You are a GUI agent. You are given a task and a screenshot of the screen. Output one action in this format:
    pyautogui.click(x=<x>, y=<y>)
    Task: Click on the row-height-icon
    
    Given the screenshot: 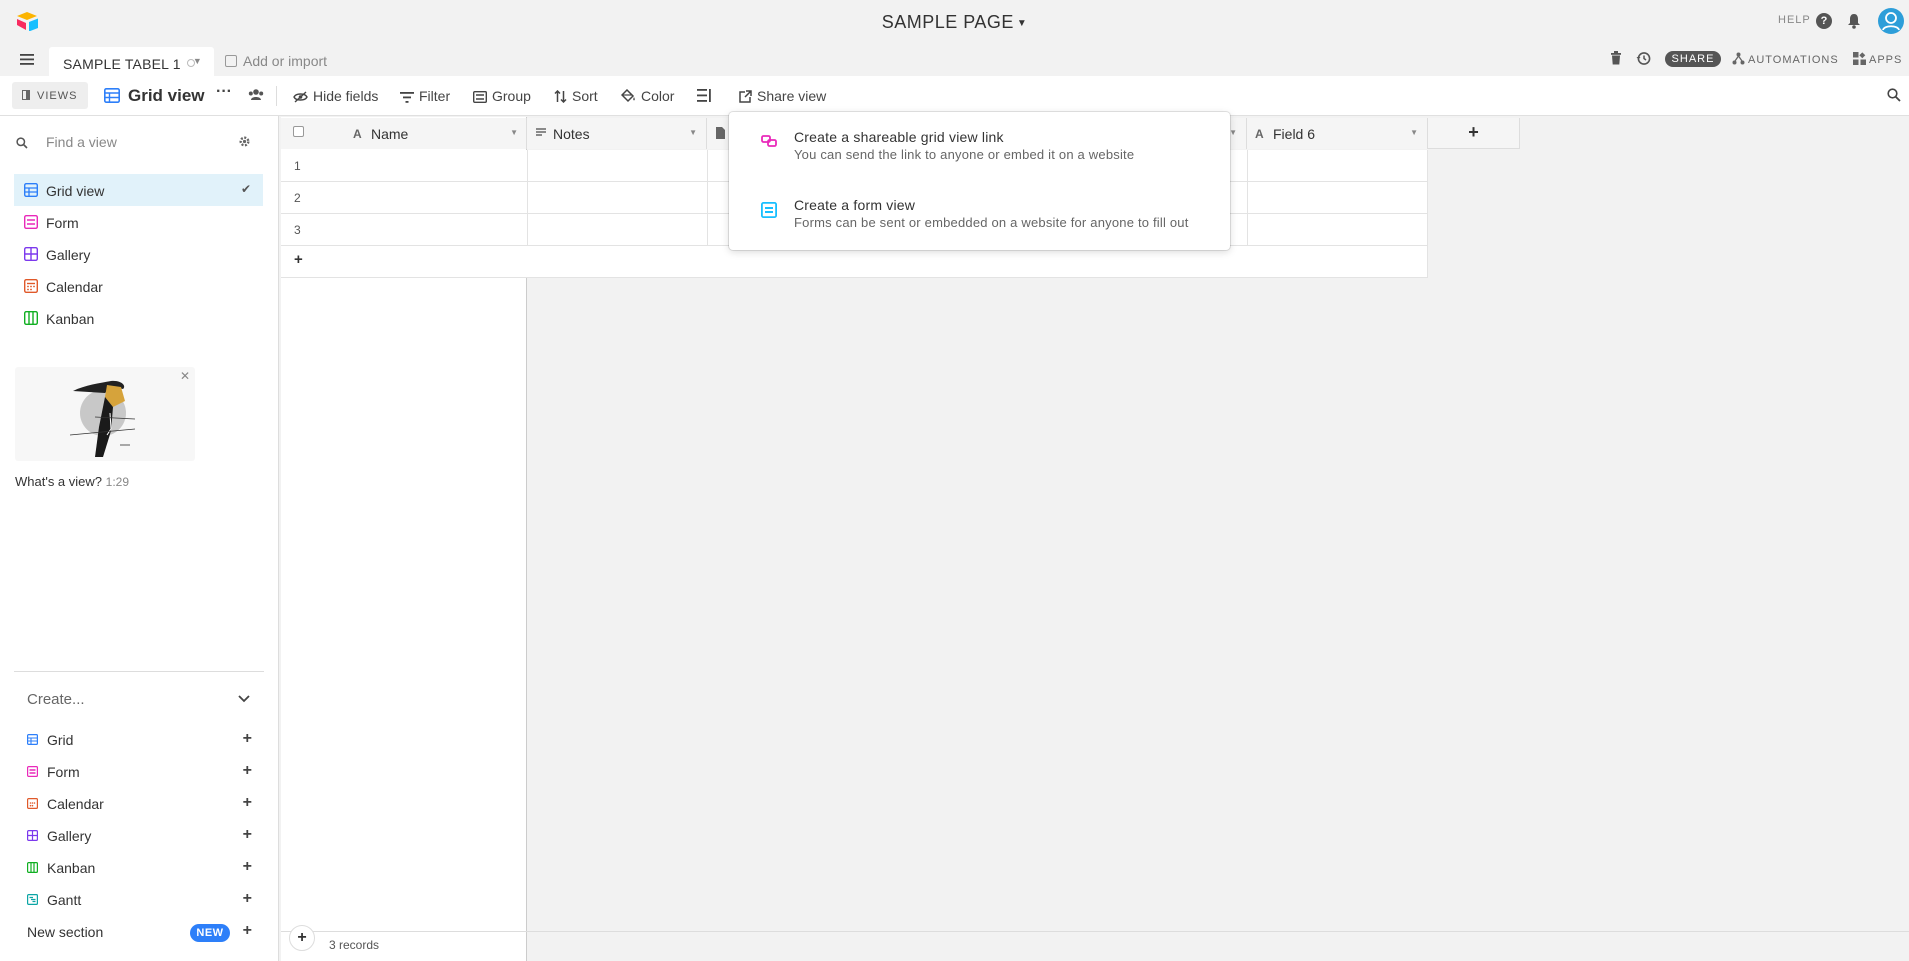 What is the action you would take?
    pyautogui.click(x=704, y=95)
    